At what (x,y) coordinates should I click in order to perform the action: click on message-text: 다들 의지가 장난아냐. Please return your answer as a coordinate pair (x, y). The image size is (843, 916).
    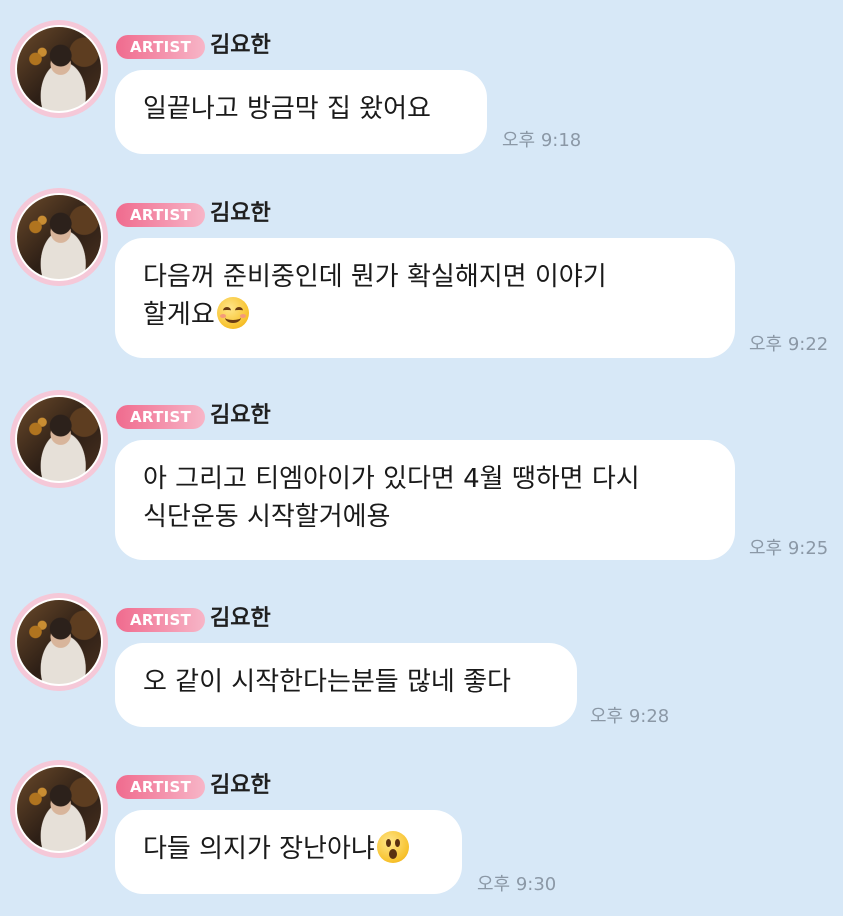
    Looking at the image, I should click on (259, 849).